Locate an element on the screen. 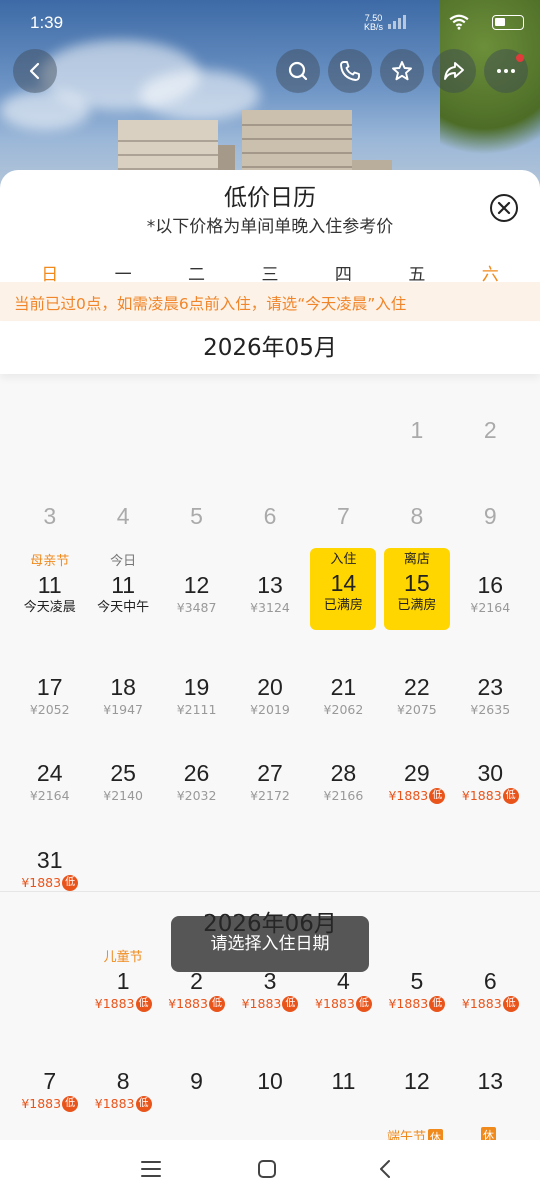 Image resolution: width=540 pixels, height=1200 pixels. day-price: ¥1947 is located at coordinates (122, 710).